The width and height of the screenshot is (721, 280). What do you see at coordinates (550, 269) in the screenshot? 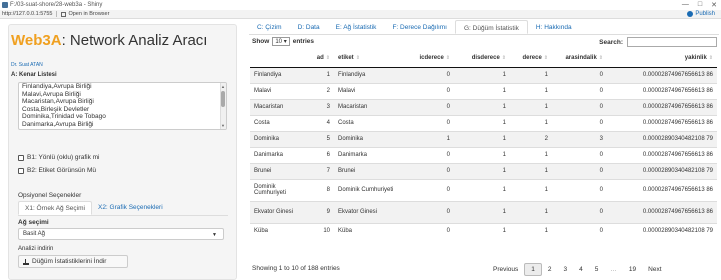
I see `page-button-2: 2` at bounding box center [550, 269].